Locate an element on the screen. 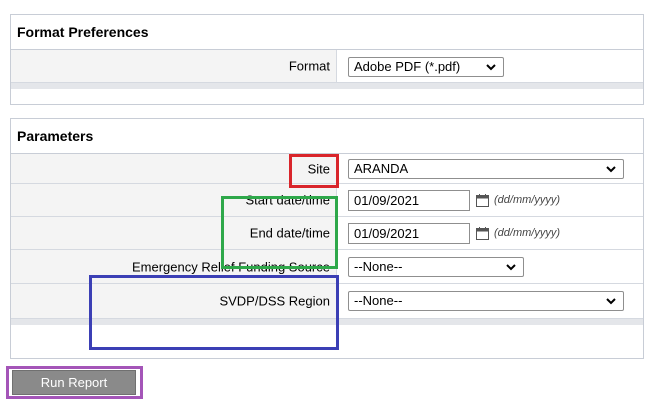  format-label: Format is located at coordinates (309, 66).